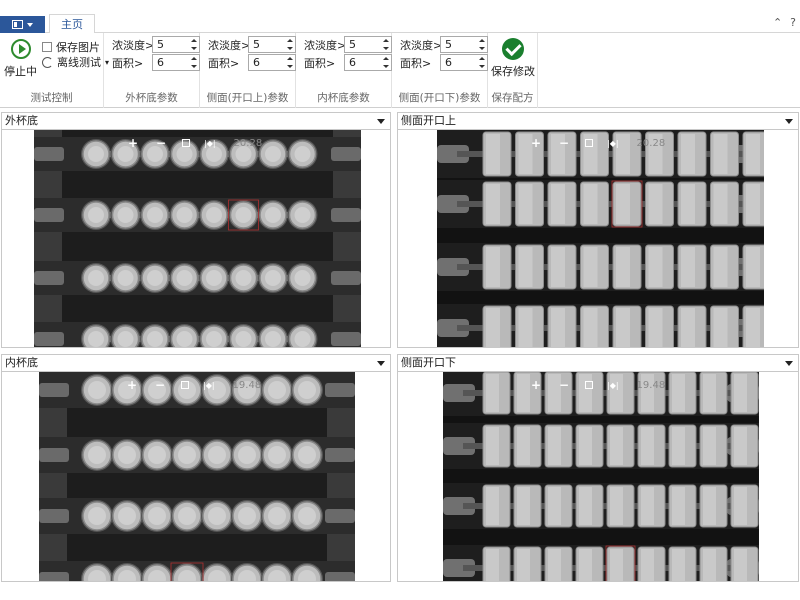  What do you see at coordinates (512, 98) in the screenshot?
I see `group-title: 保存配方` at bounding box center [512, 98].